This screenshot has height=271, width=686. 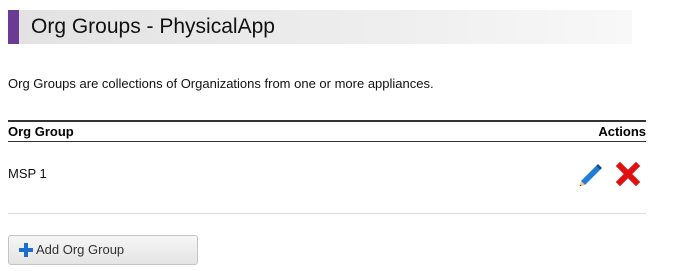 What do you see at coordinates (26, 250) in the screenshot?
I see `plus-icon` at bounding box center [26, 250].